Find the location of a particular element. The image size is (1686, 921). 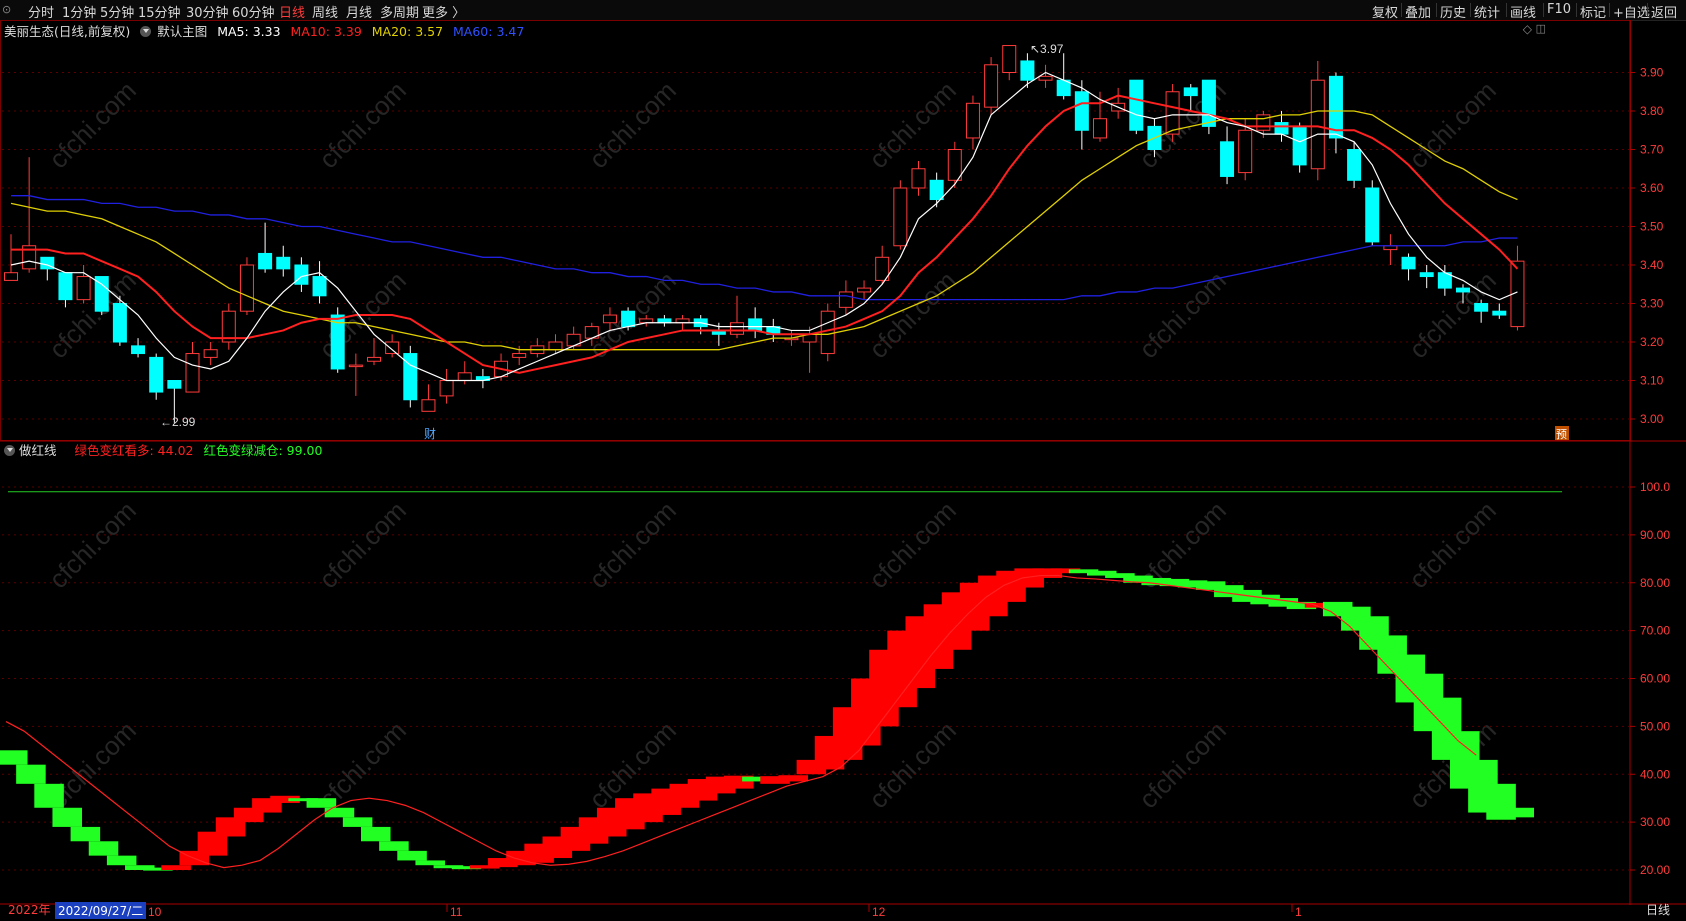

indicator-tick-label: 70.00 is located at coordinates (1655, 631).